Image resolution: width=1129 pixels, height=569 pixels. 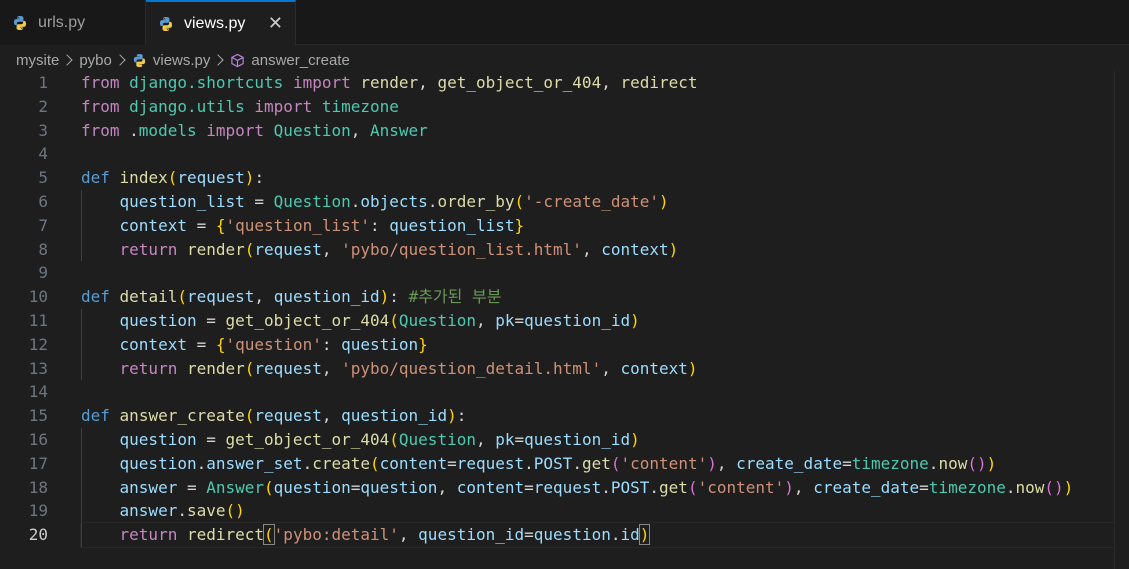 I want to click on token-variable: pk, so click(x=505, y=439).